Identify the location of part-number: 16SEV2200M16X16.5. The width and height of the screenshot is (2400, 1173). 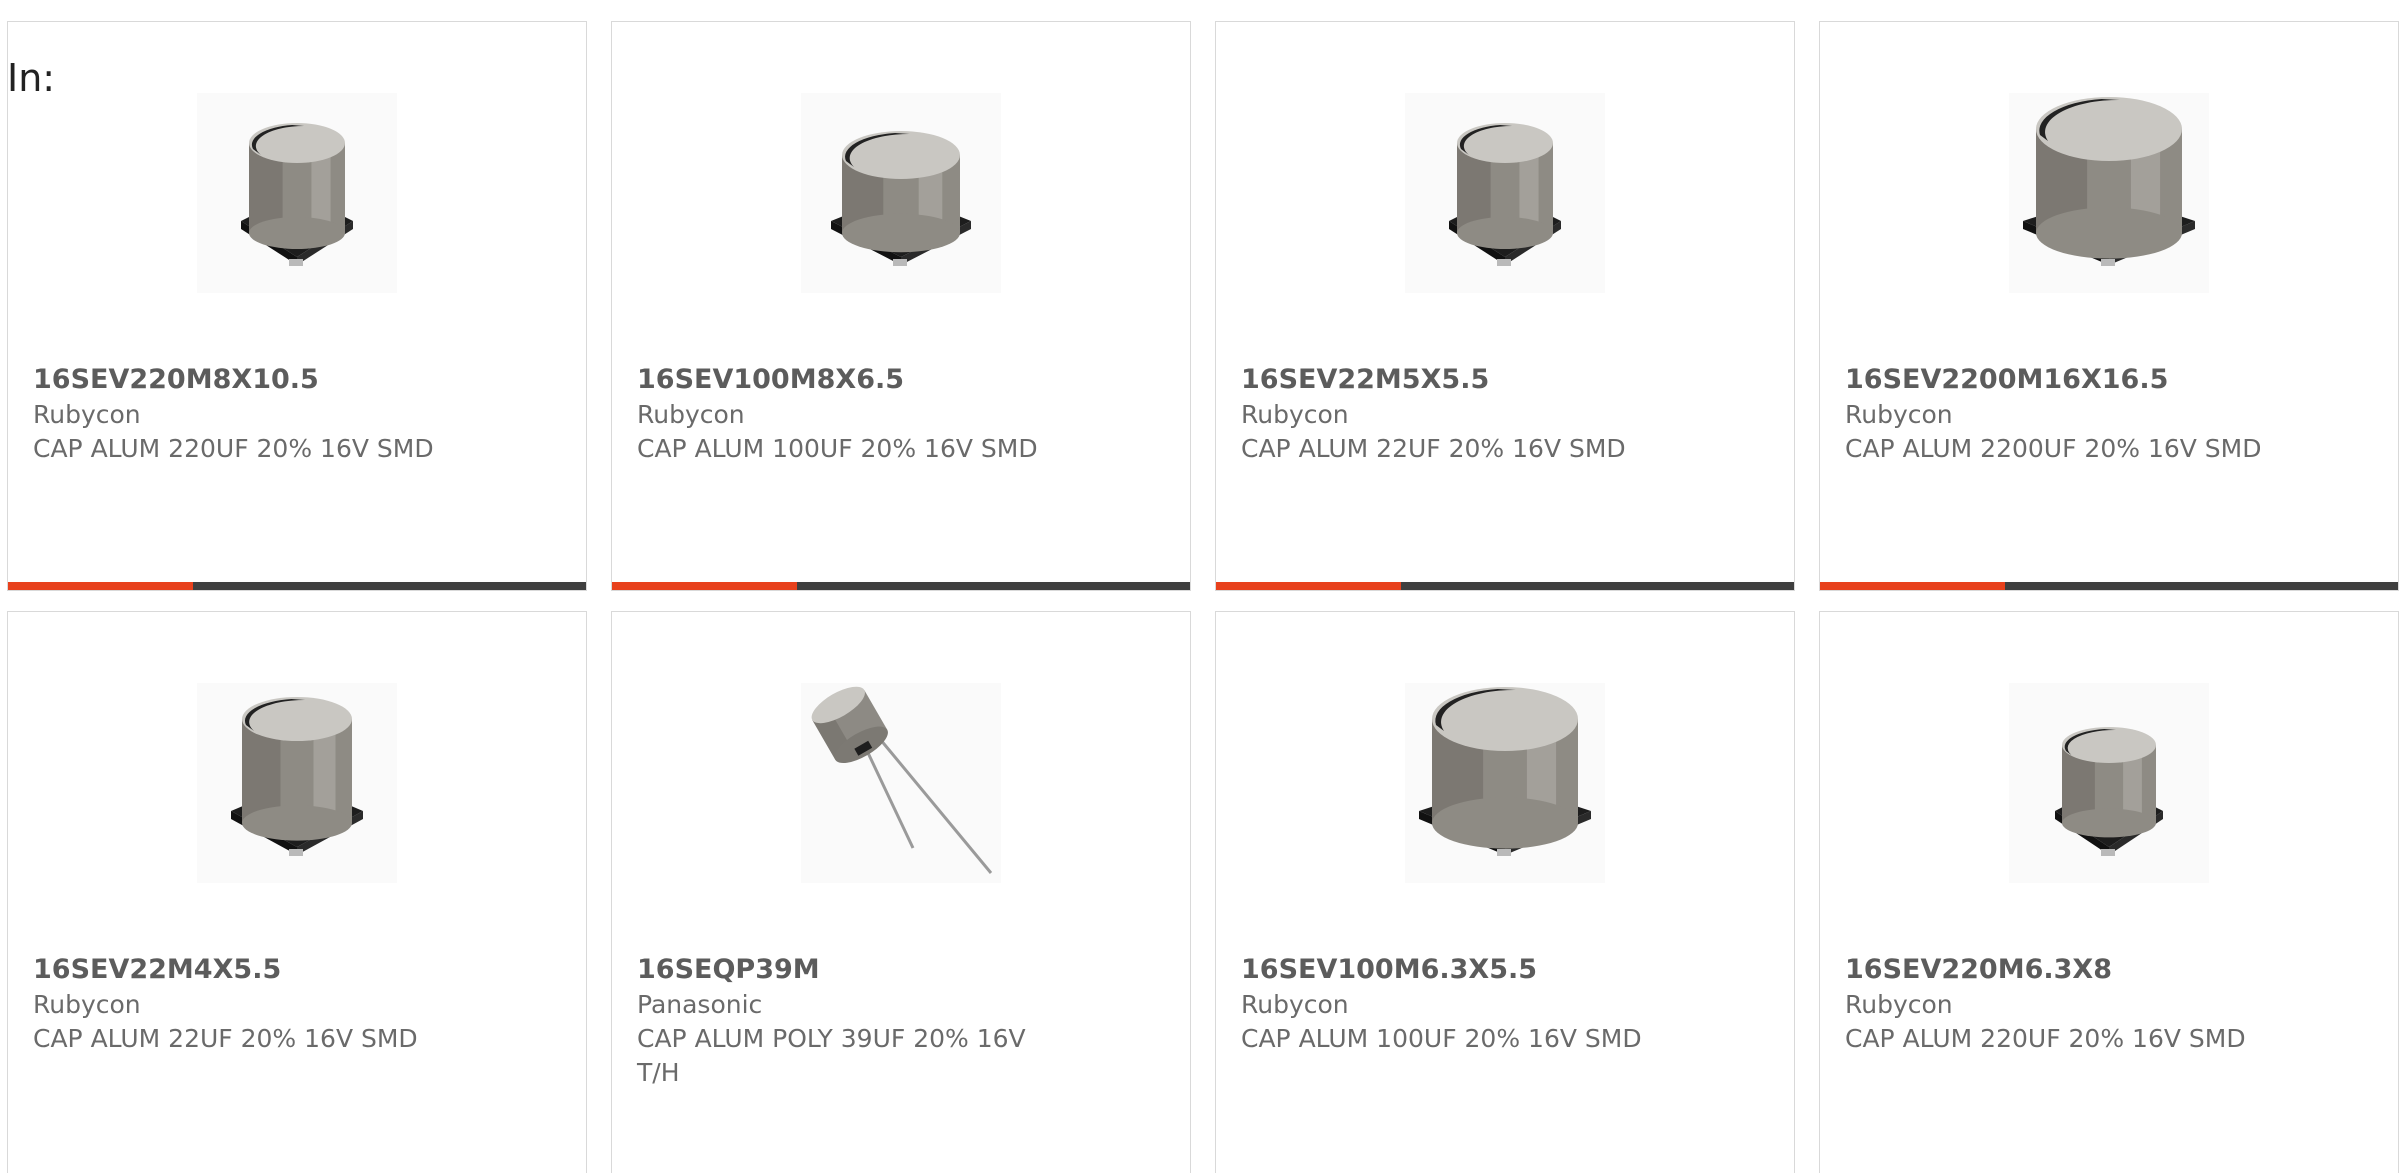
(2060, 380).